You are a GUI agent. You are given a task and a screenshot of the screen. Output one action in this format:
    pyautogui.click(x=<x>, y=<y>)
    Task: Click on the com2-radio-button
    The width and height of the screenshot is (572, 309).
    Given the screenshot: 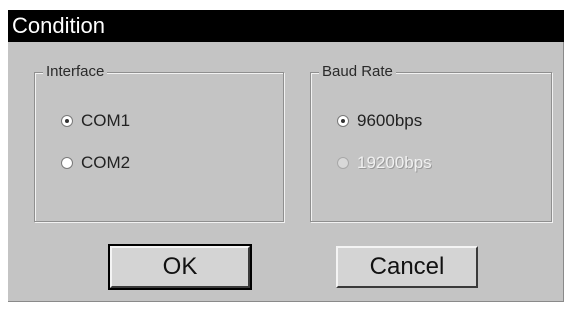 What is the action you would take?
    pyautogui.click(x=67, y=163)
    